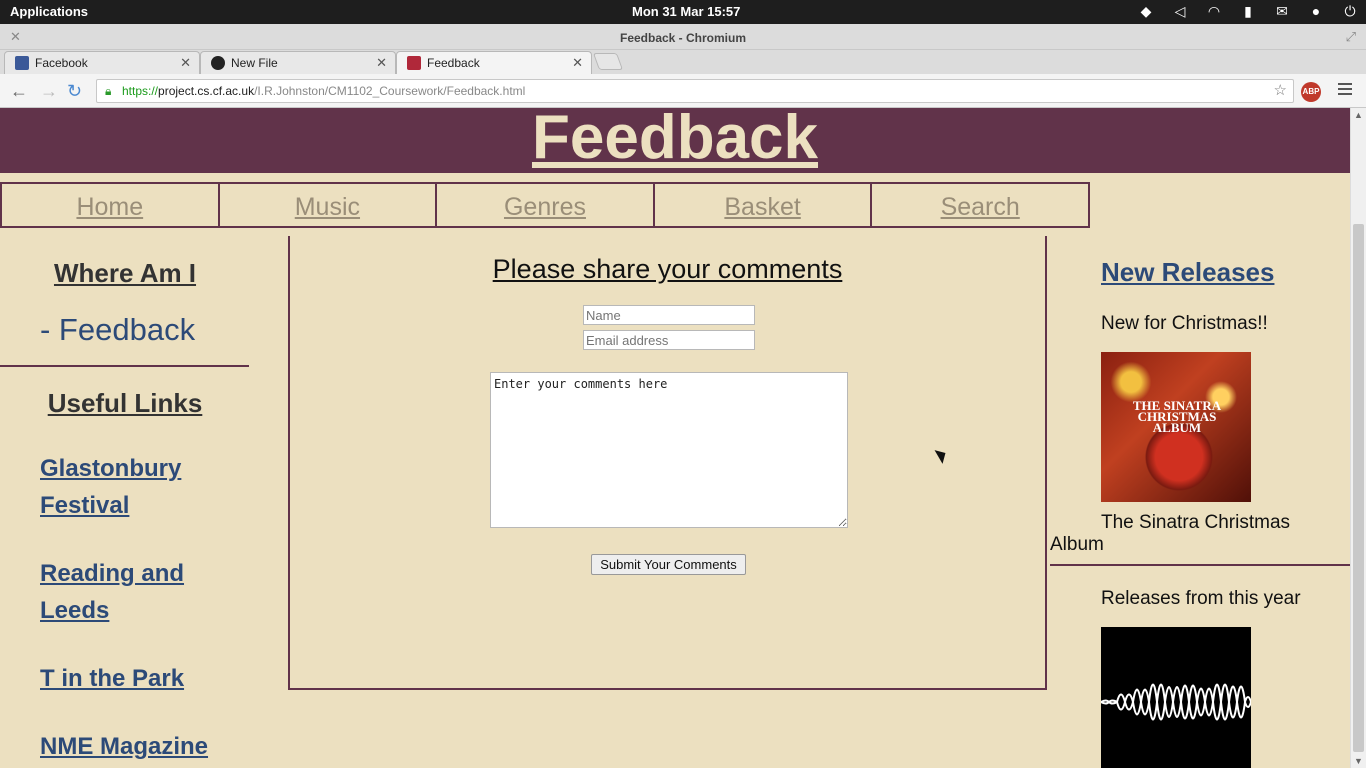 Image resolution: width=1366 pixels, height=768 pixels. I want to click on window-titlebar: ✕ Feedback - Chromium ⤢, so click(683, 37).